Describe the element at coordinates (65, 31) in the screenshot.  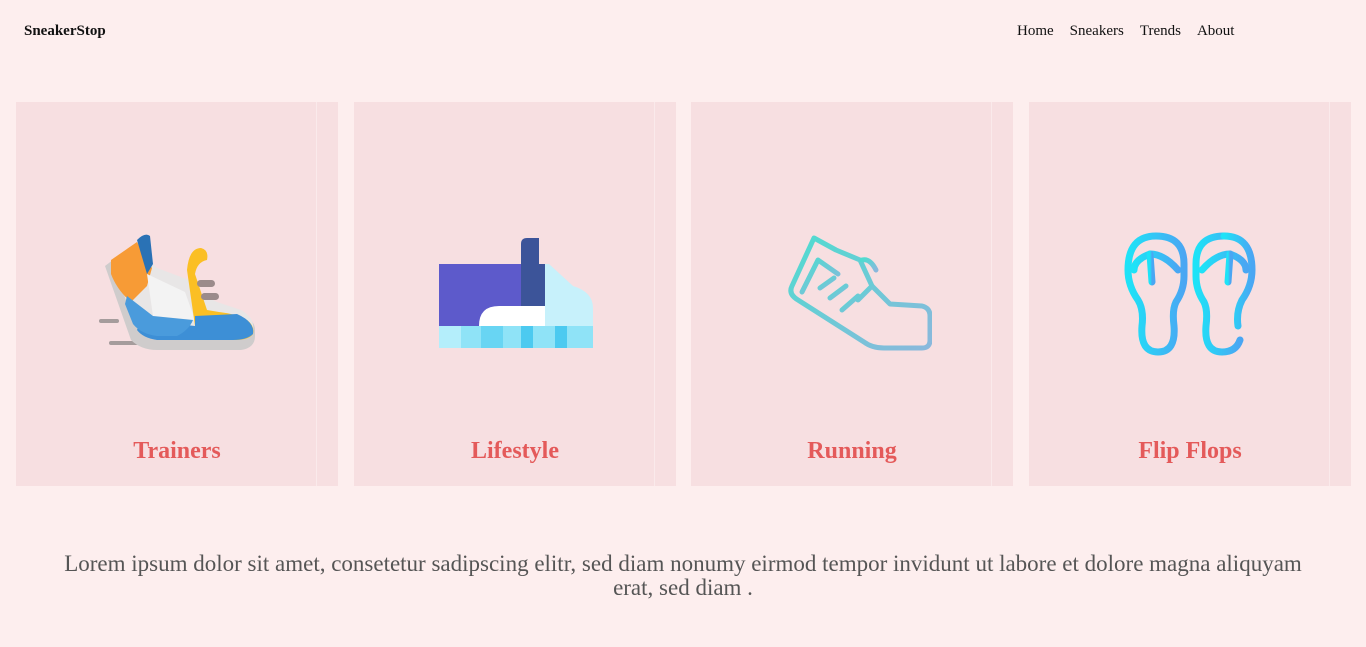
I see `brand-logo: SneakerStop` at that location.